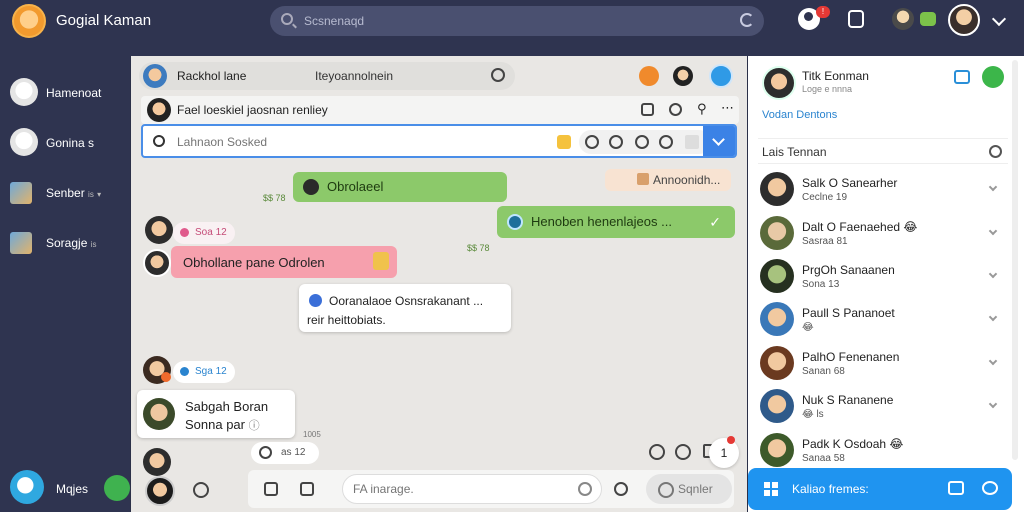 The width and height of the screenshot is (1024, 512). What do you see at coordinates (715, 222) in the screenshot?
I see `check-icon: ✓` at bounding box center [715, 222].